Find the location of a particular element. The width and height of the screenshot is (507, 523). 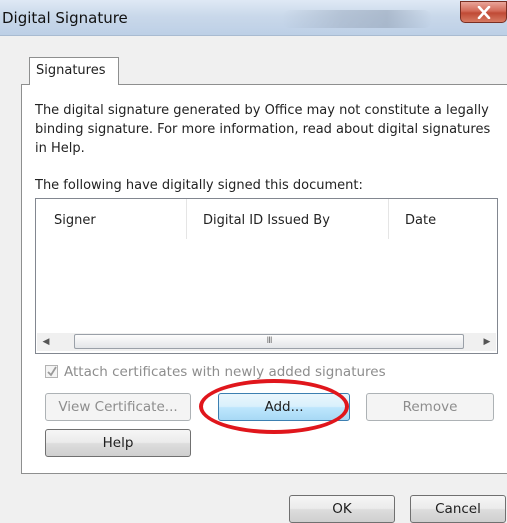

scroll-right-icon: ▶ is located at coordinates (487, 342).